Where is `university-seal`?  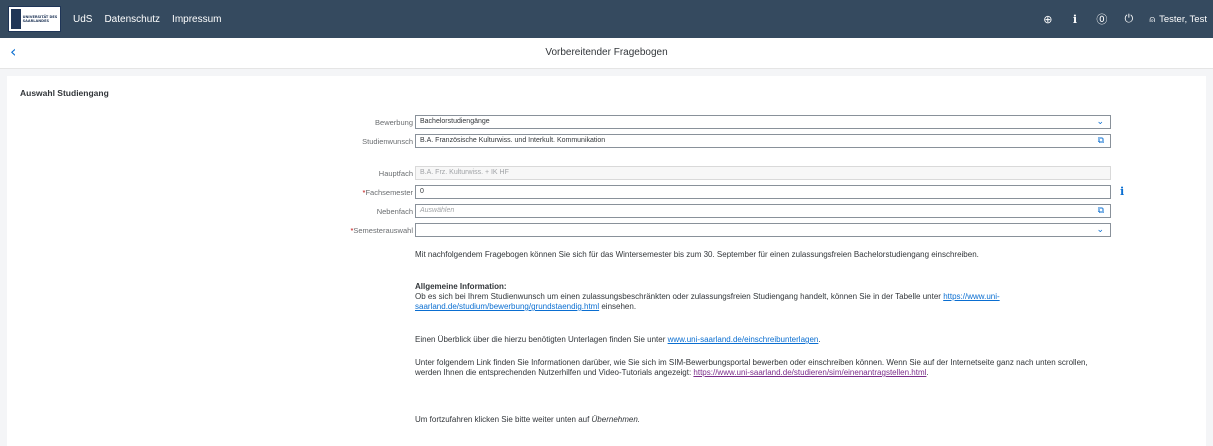 university-seal is located at coordinates (16, 19).